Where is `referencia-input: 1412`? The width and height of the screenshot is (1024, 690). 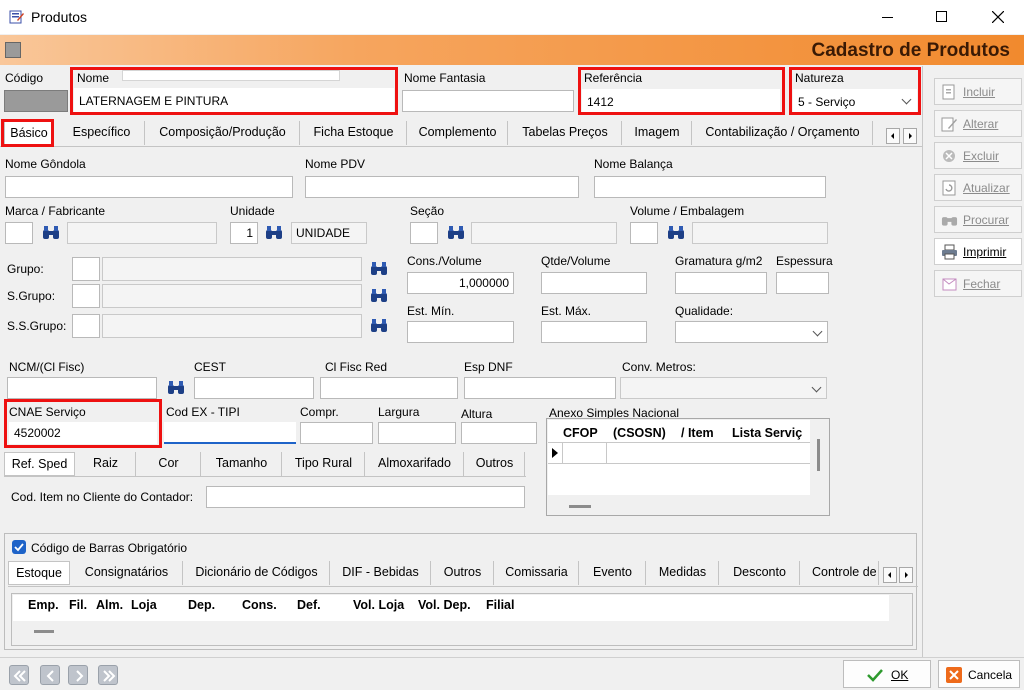 referencia-input: 1412 is located at coordinates (681, 101).